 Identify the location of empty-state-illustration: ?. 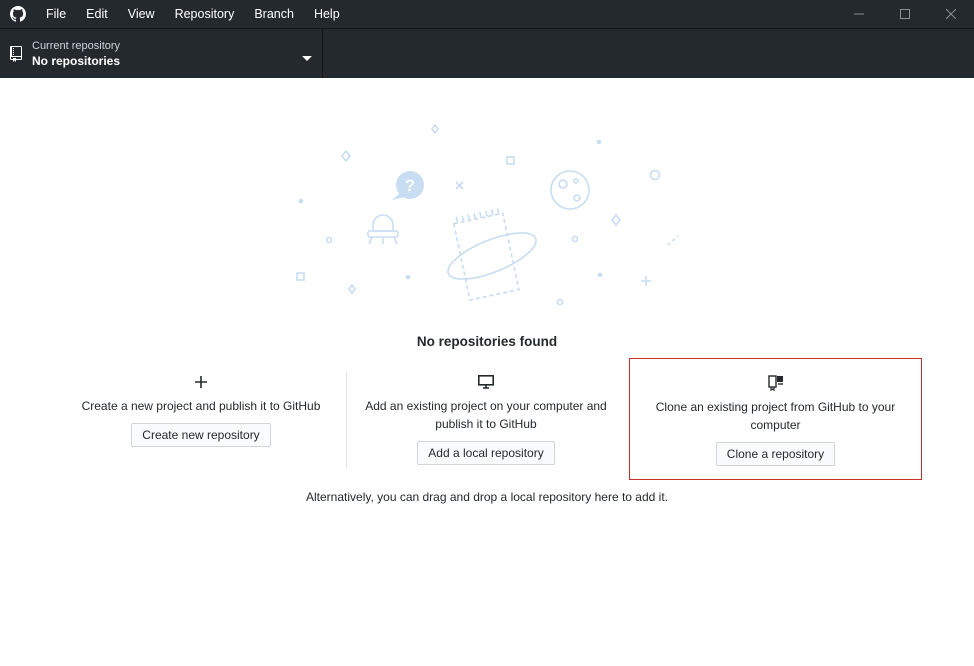
(487, 214).